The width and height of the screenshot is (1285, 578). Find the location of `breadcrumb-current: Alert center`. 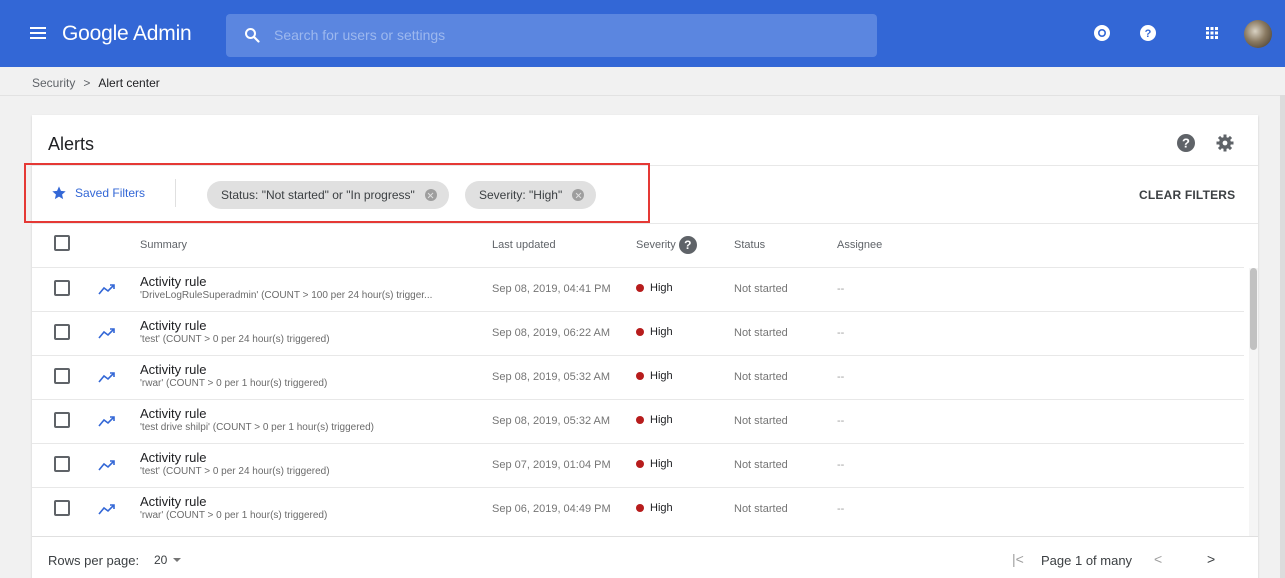

breadcrumb-current: Alert center is located at coordinates (129, 83).